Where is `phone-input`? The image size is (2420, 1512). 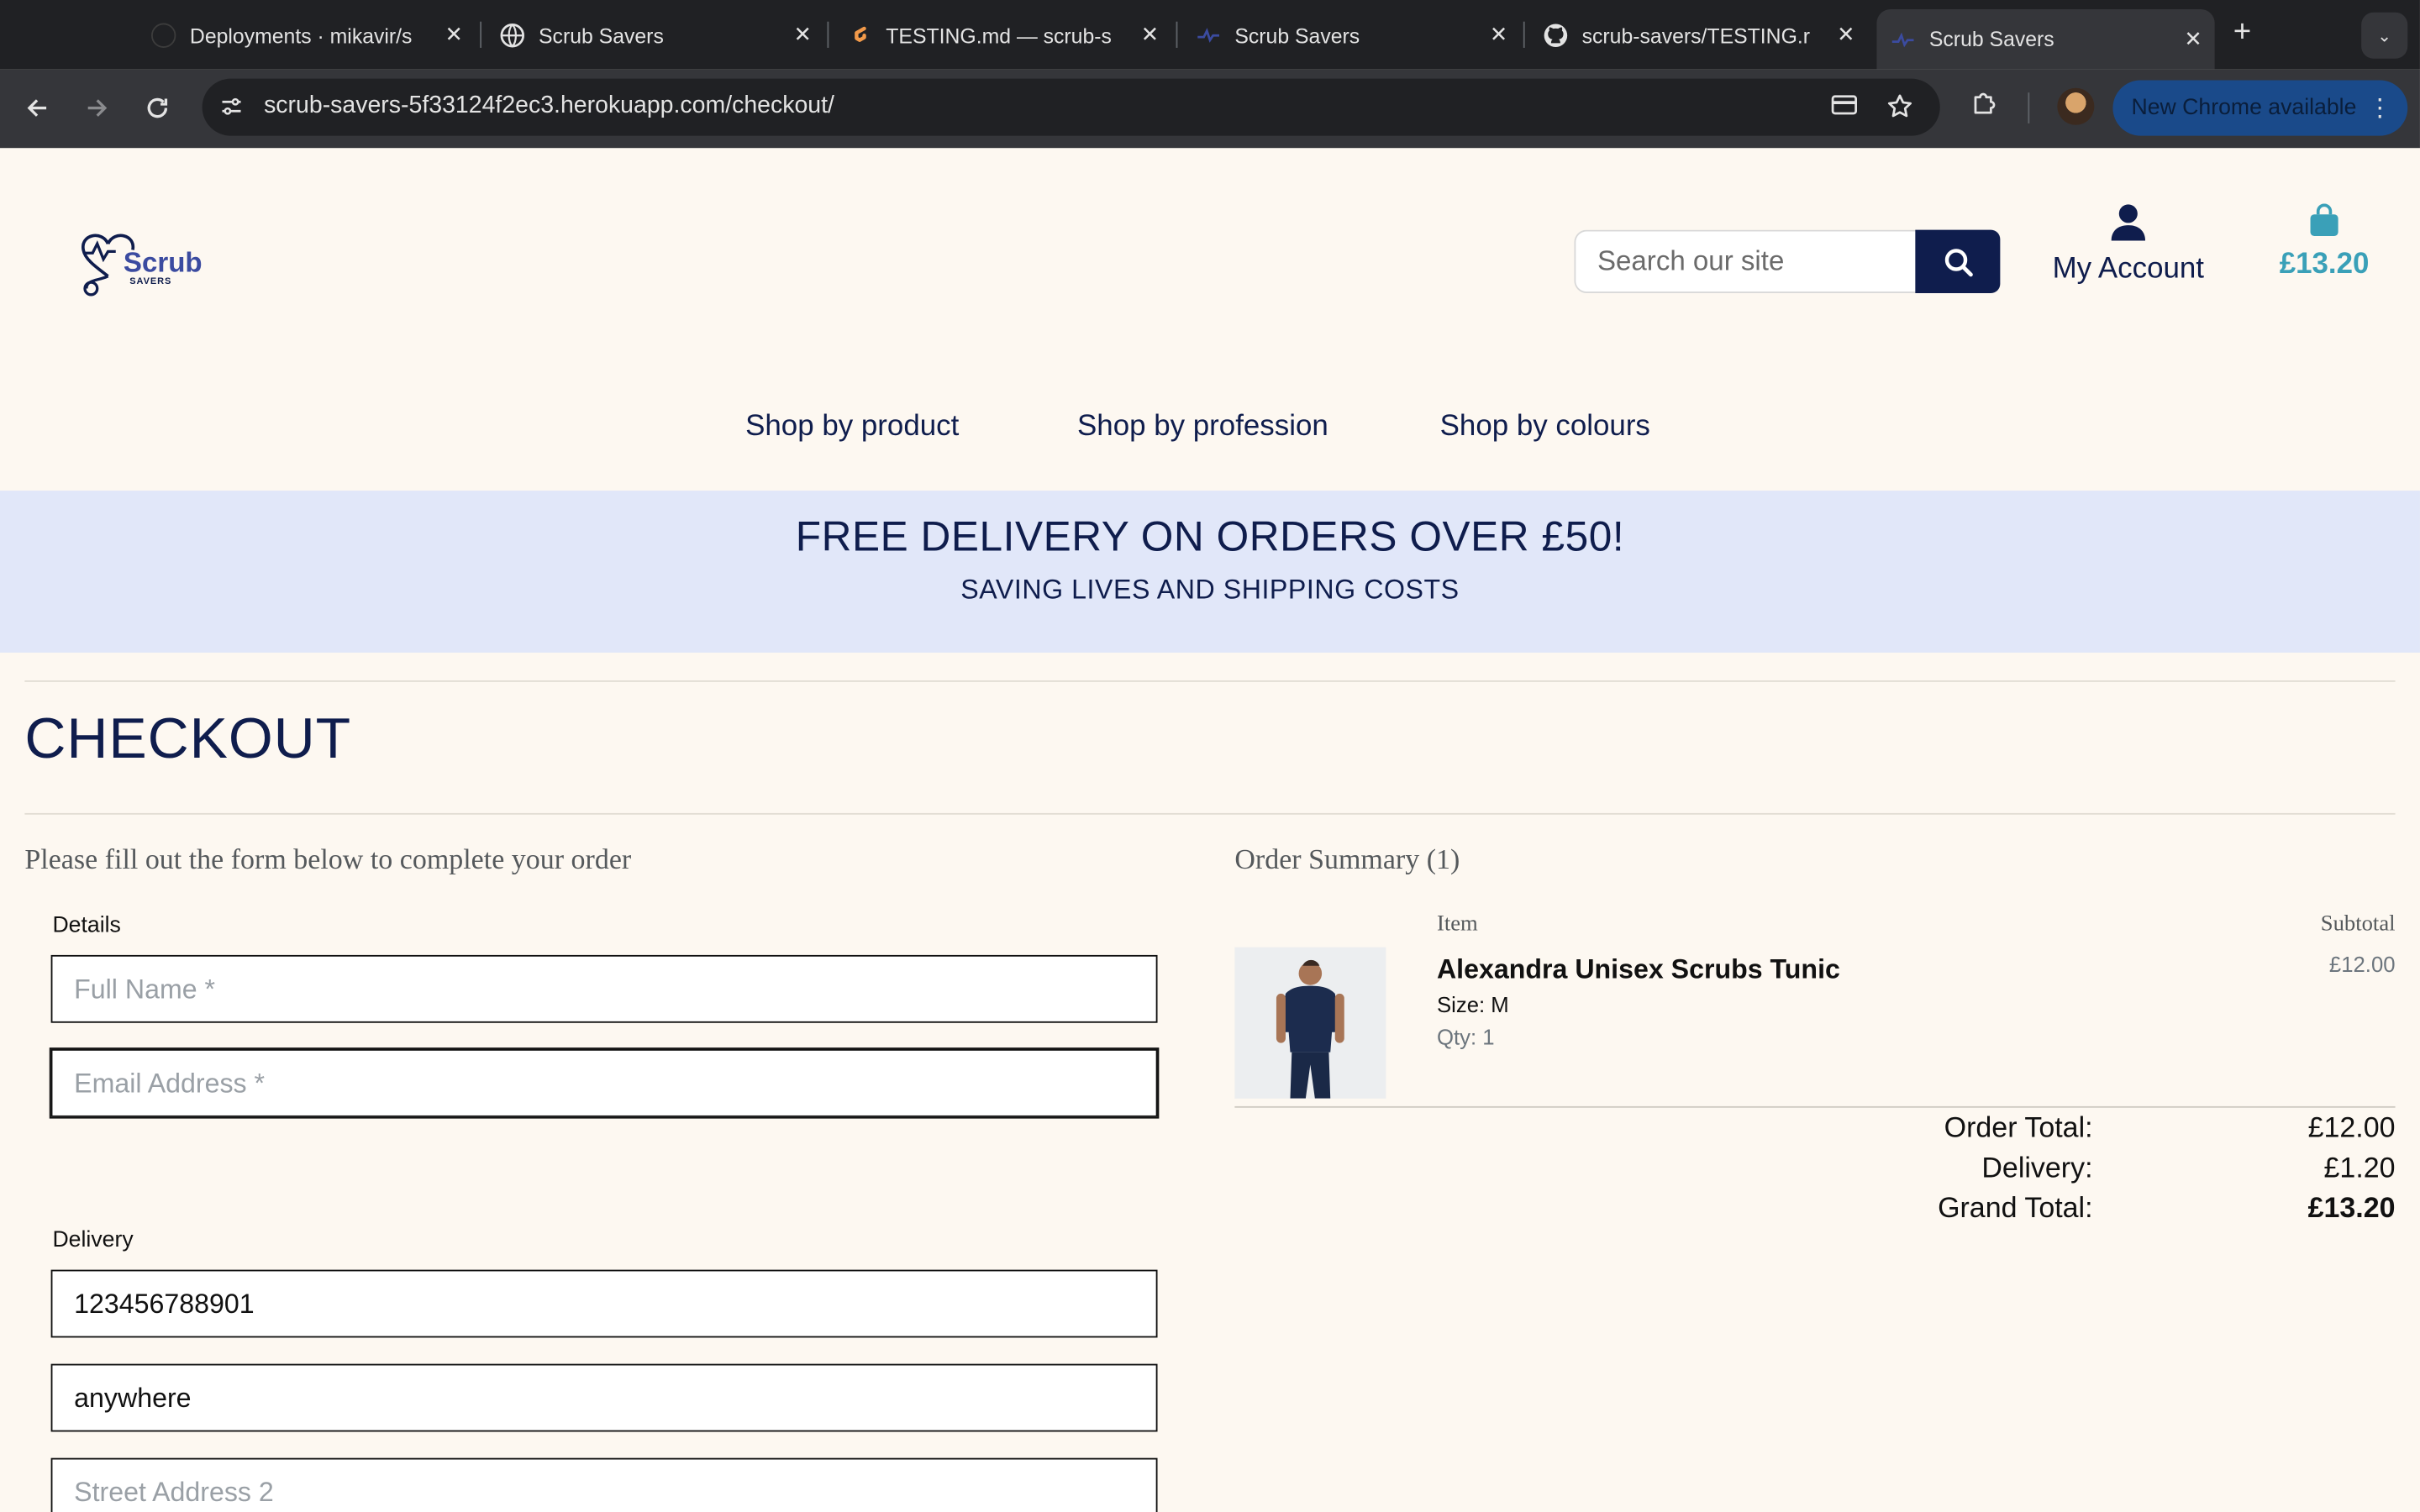 phone-input is located at coordinates (604, 1303).